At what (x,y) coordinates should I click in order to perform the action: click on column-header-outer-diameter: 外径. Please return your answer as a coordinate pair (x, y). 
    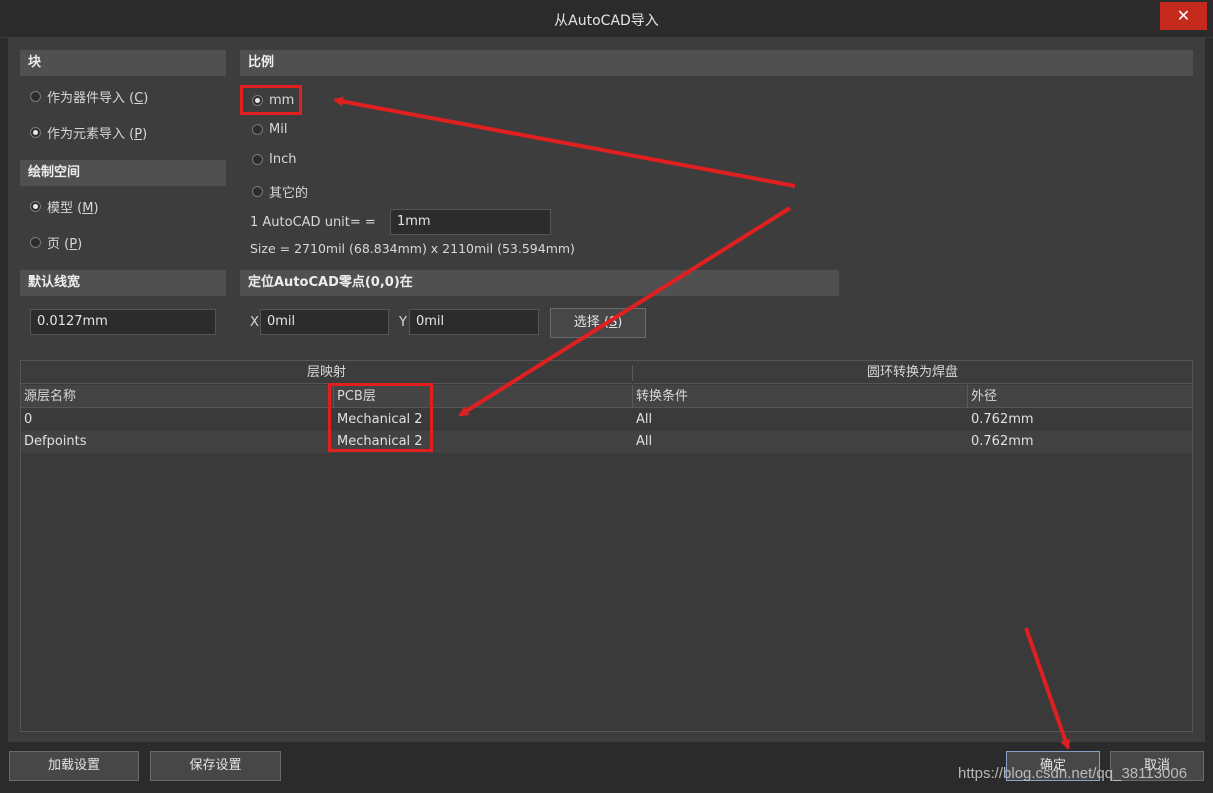
    Looking at the image, I should click on (1080, 396).